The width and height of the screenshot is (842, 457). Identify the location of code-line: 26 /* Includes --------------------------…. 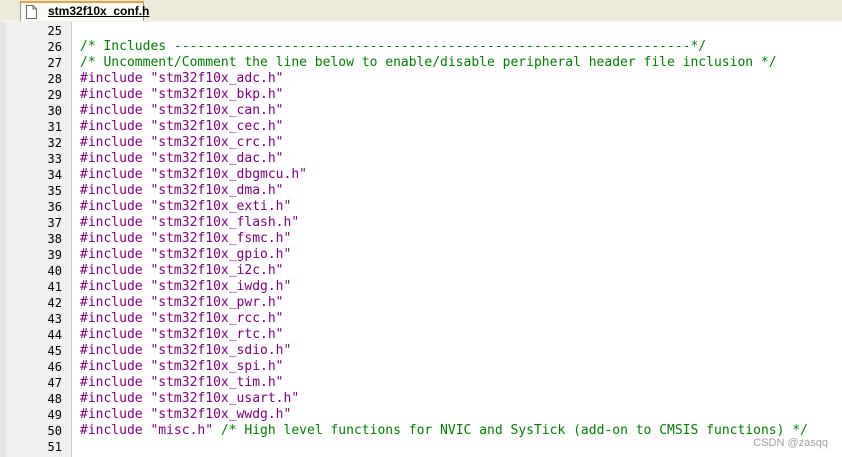
(421, 47).